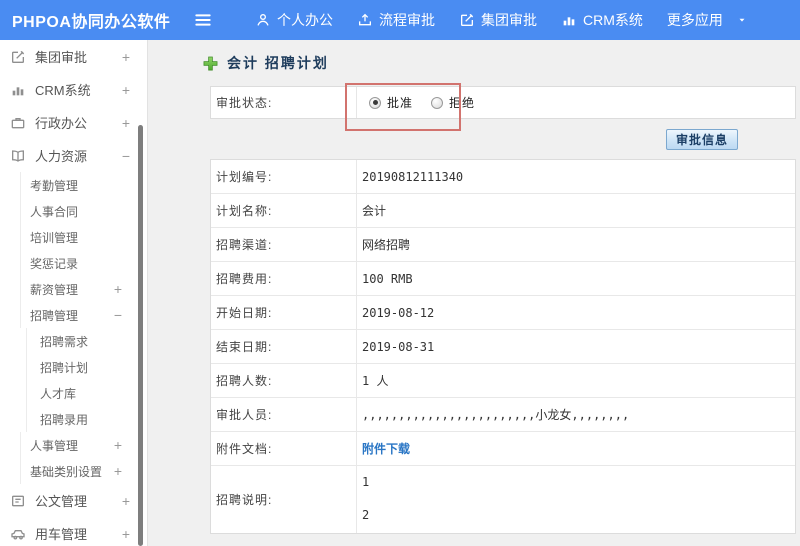  Describe the element at coordinates (294, 20) in the screenshot. I see `nav-item: 个人办公` at that location.